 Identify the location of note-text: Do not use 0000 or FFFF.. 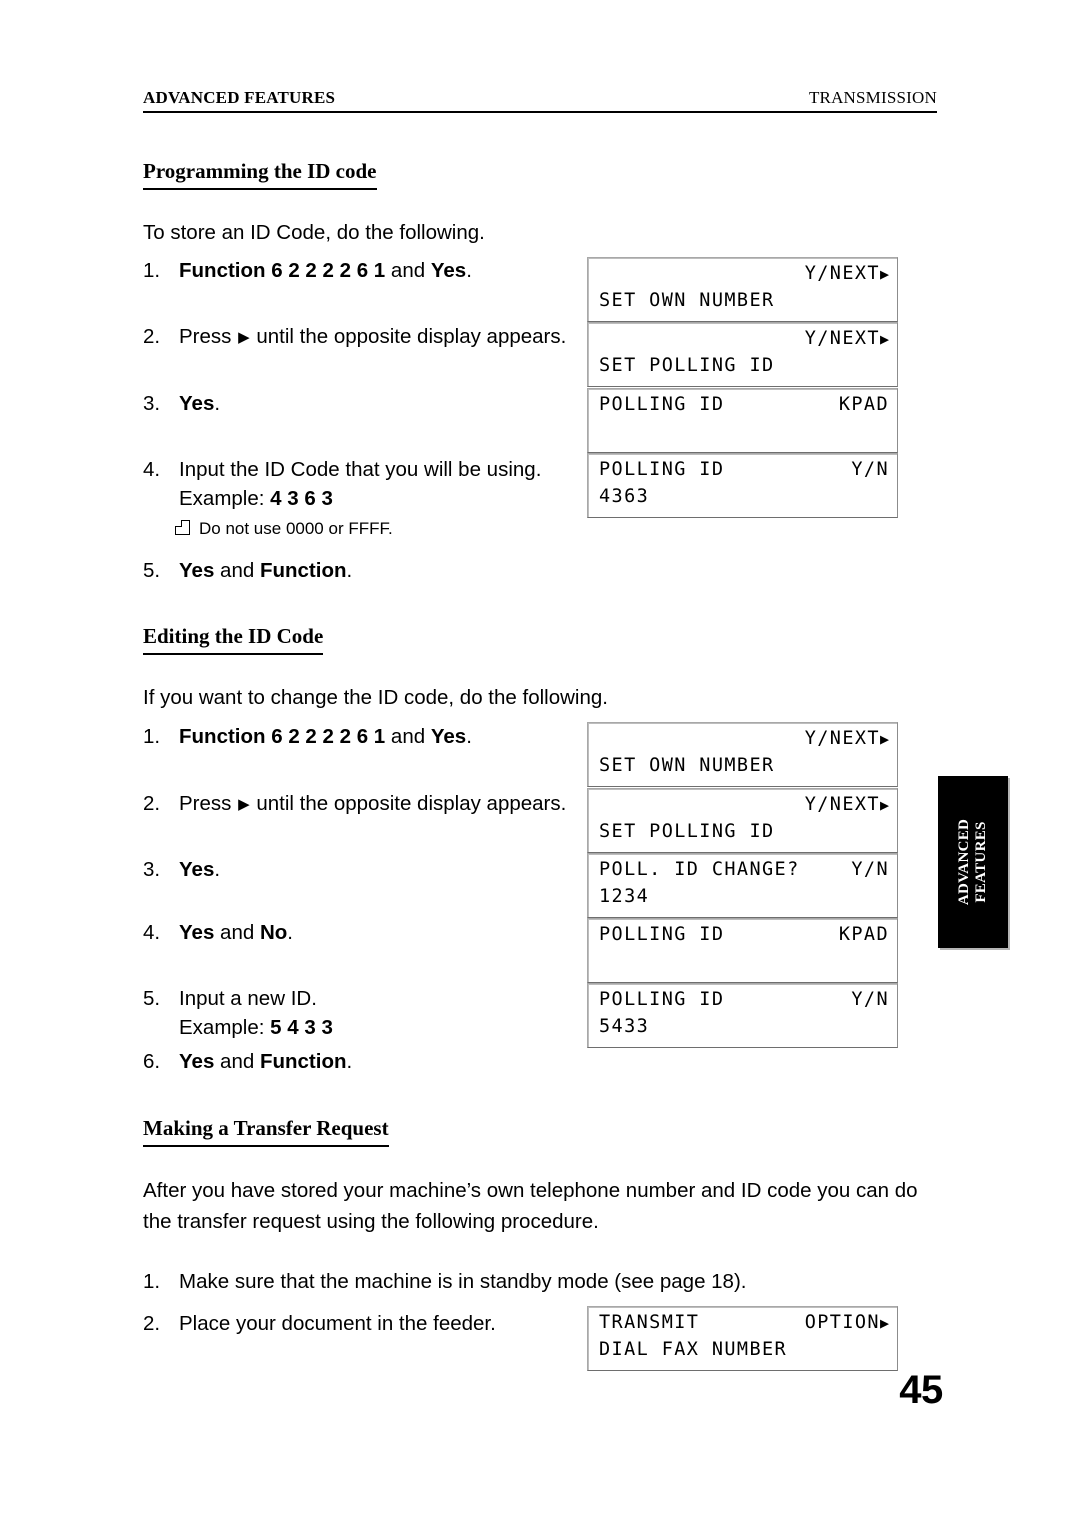
(296, 528).